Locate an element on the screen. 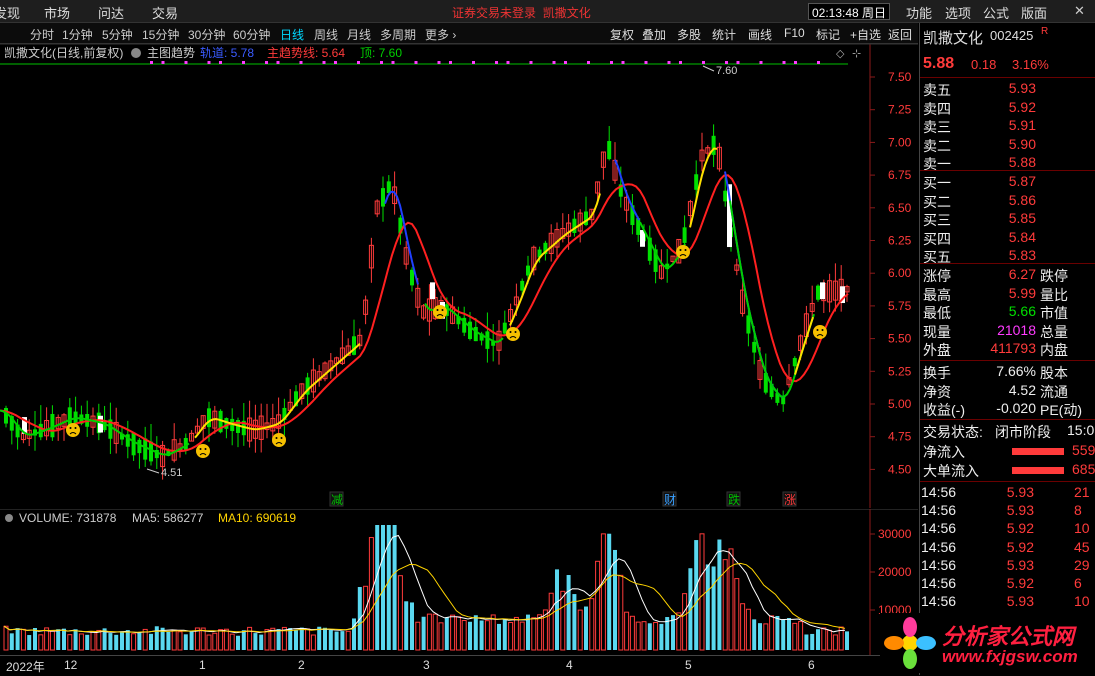 The width and height of the screenshot is (1095, 676). period-15min: 15分钟 is located at coordinates (160, 34).